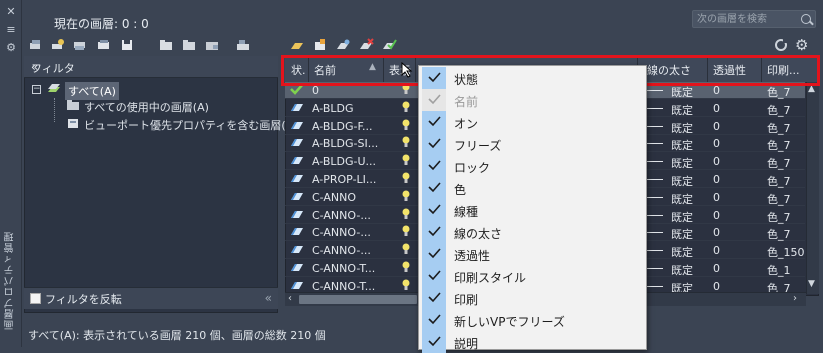  I want to click on menu-item: 名前, so click(533, 100).